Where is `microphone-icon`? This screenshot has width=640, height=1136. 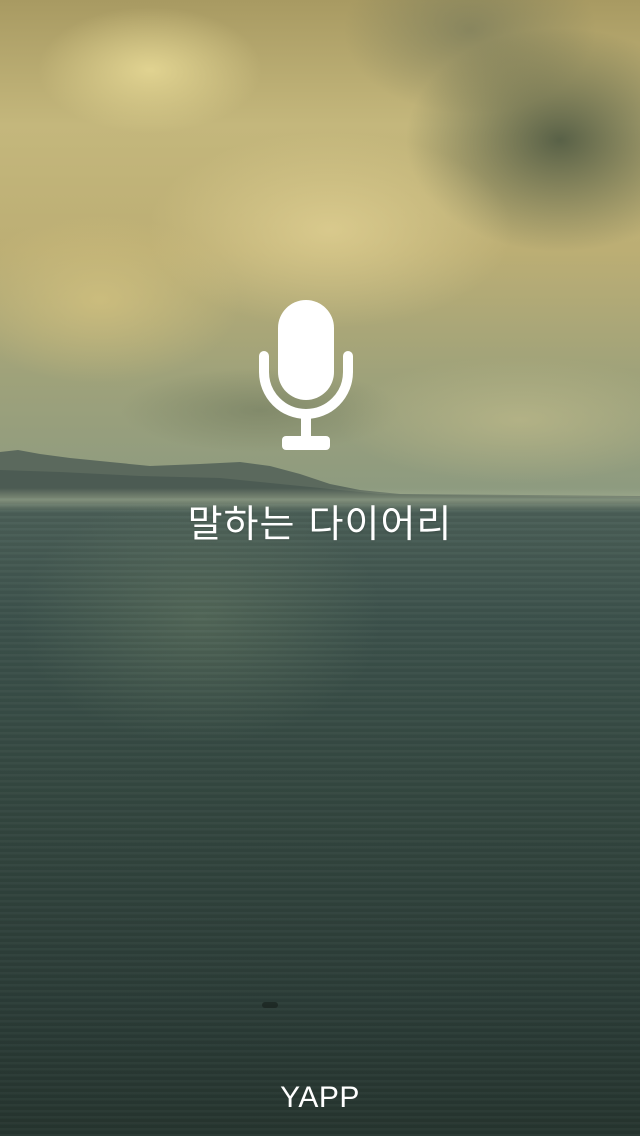 microphone-icon is located at coordinates (306, 375).